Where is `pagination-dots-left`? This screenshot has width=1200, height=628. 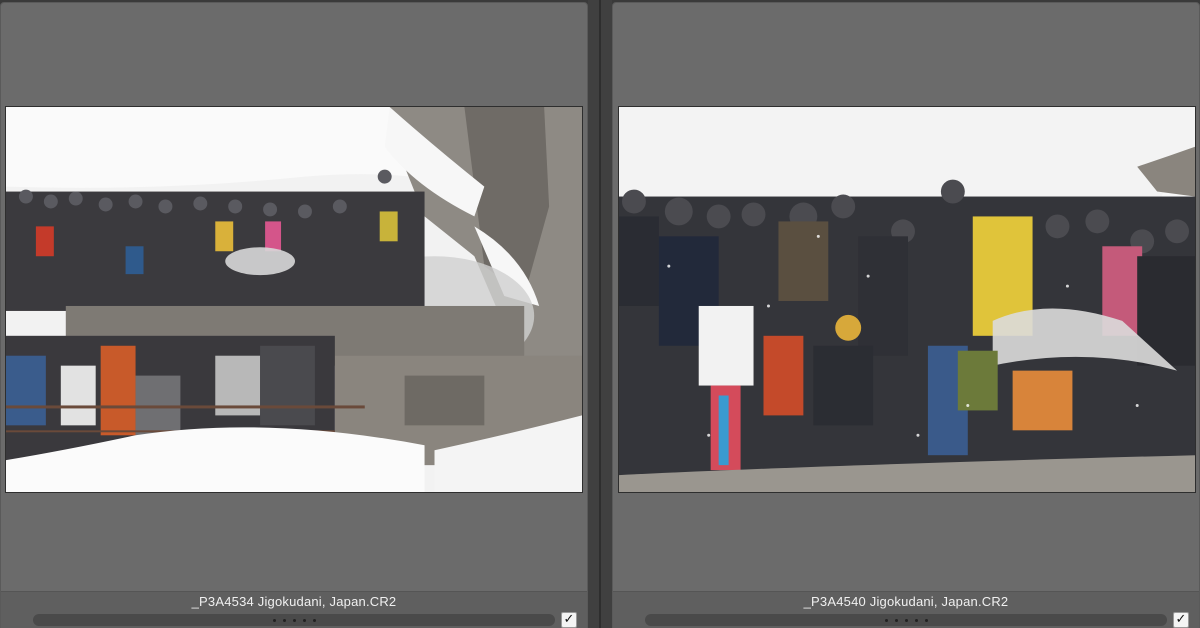
pagination-dots-left is located at coordinates (294, 620).